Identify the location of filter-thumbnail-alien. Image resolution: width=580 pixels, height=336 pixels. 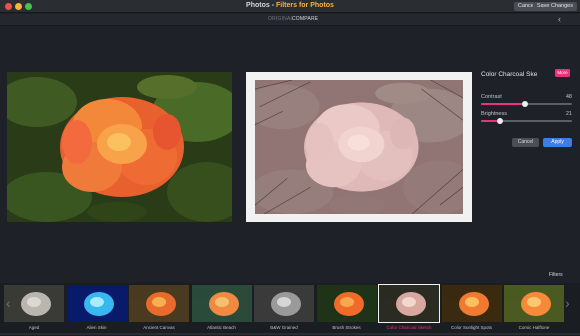
(96, 303).